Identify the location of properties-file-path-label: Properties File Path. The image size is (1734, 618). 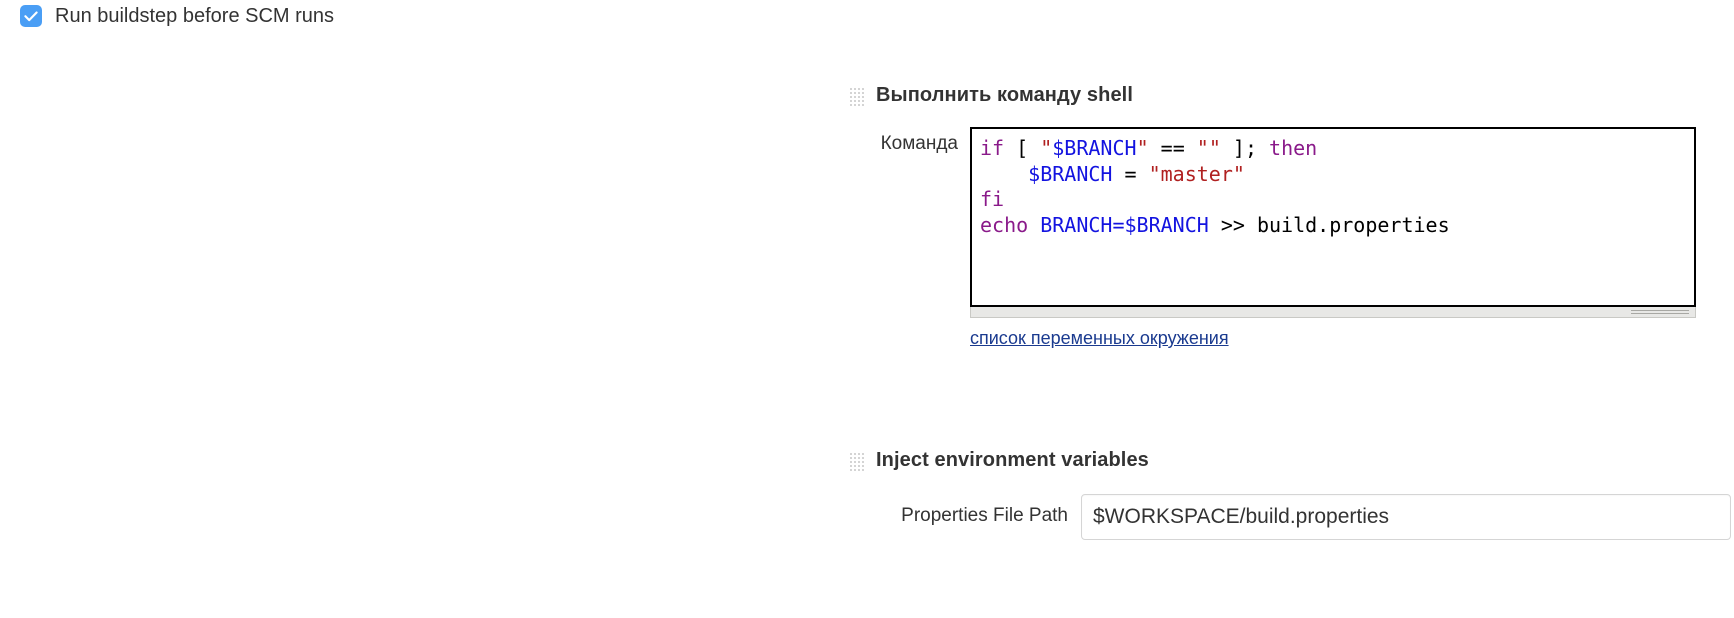
(984, 515).